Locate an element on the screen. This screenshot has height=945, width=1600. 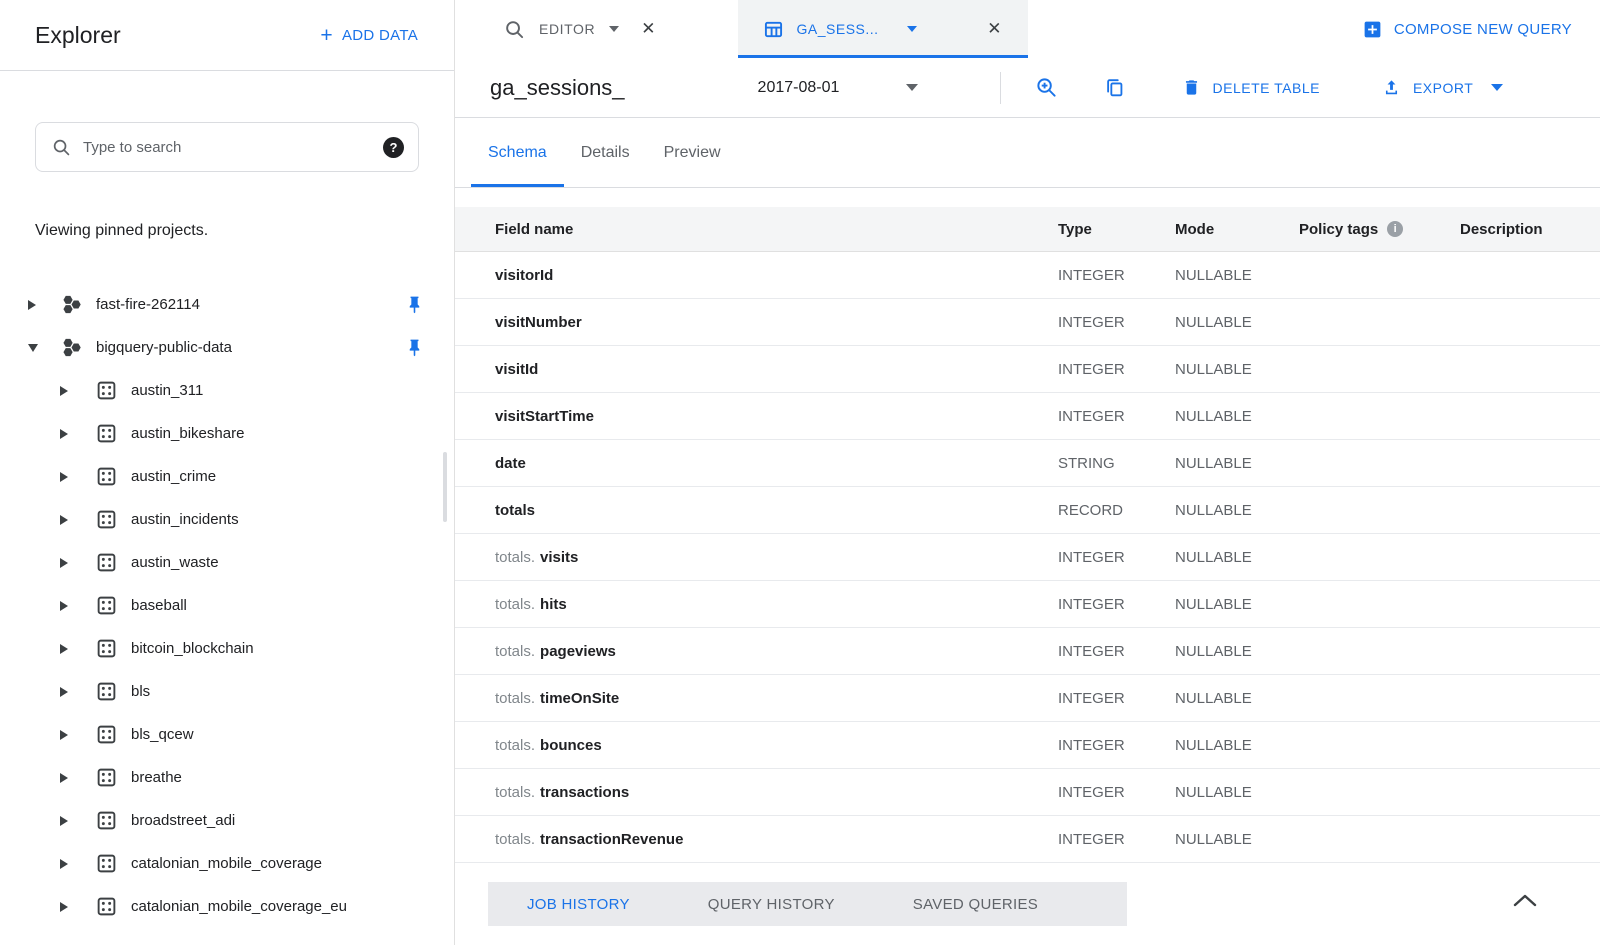
scrollbar-thumb is located at coordinates (445, 487).